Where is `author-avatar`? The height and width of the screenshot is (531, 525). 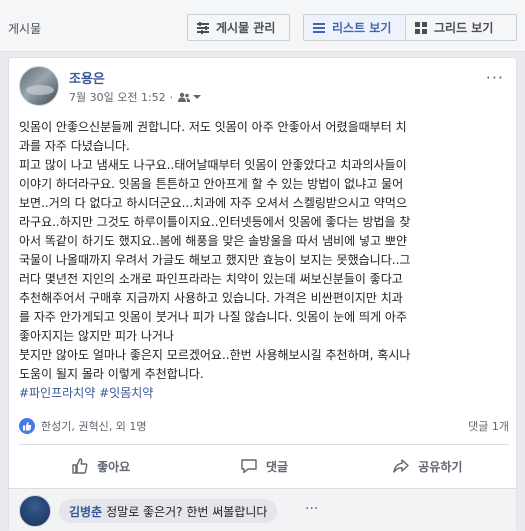
author-avatar is located at coordinates (39, 86).